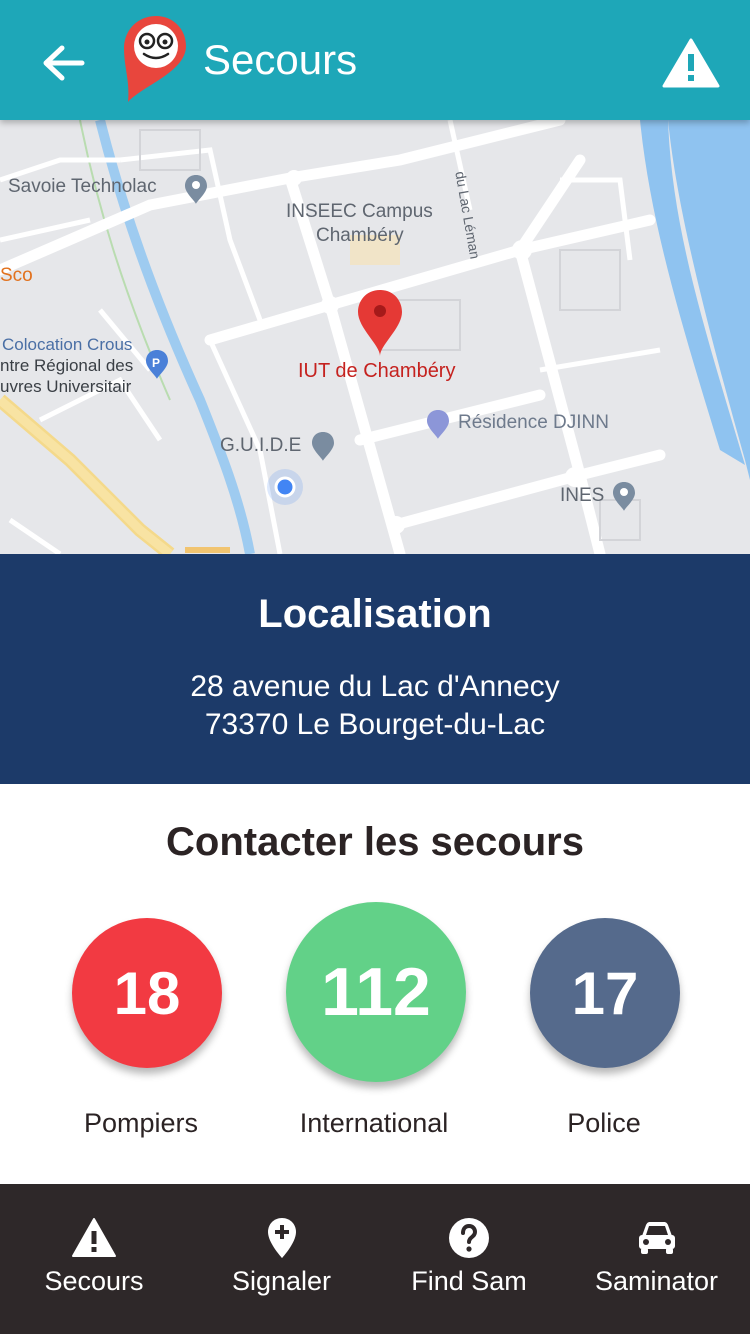 Image resolution: width=750 pixels, height=1334 pixels. Describe the element at coordinates (375, 60) in the screenshot. I see `app-header: Secours` at that location.